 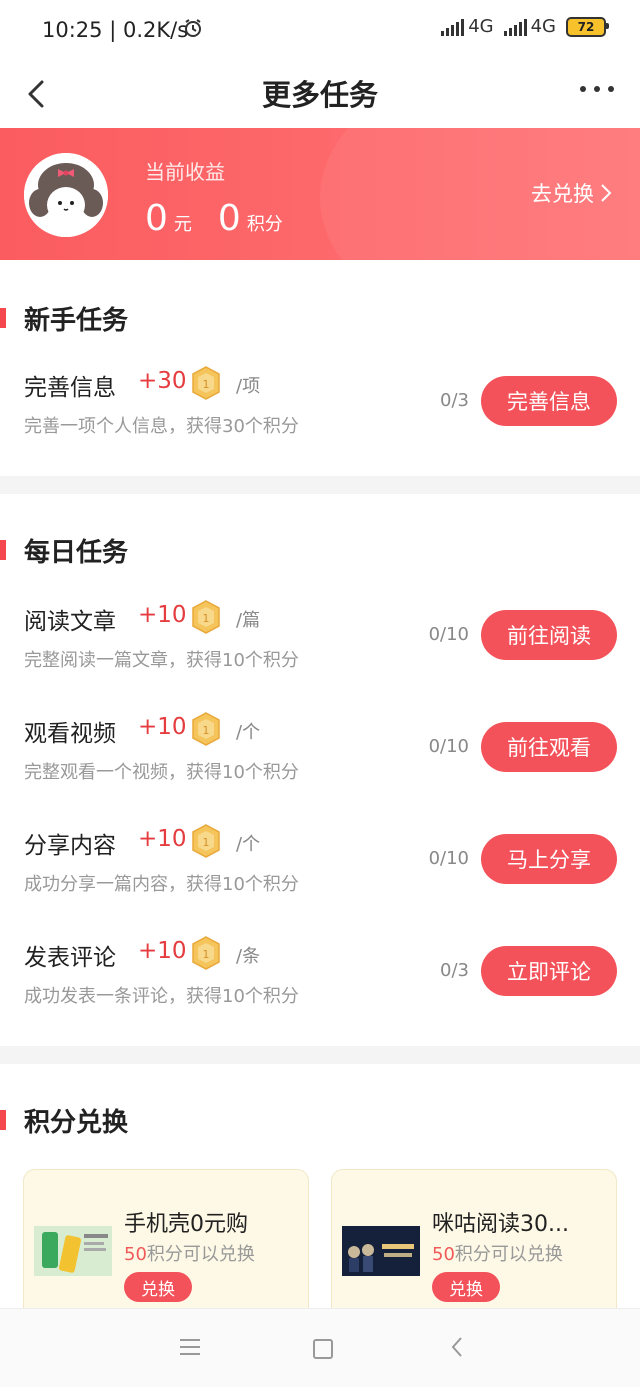 What do you see at coordinates (76, 553) in the screenshot?
I see `section-title: 每日任务` at bounding box center [76, 553].